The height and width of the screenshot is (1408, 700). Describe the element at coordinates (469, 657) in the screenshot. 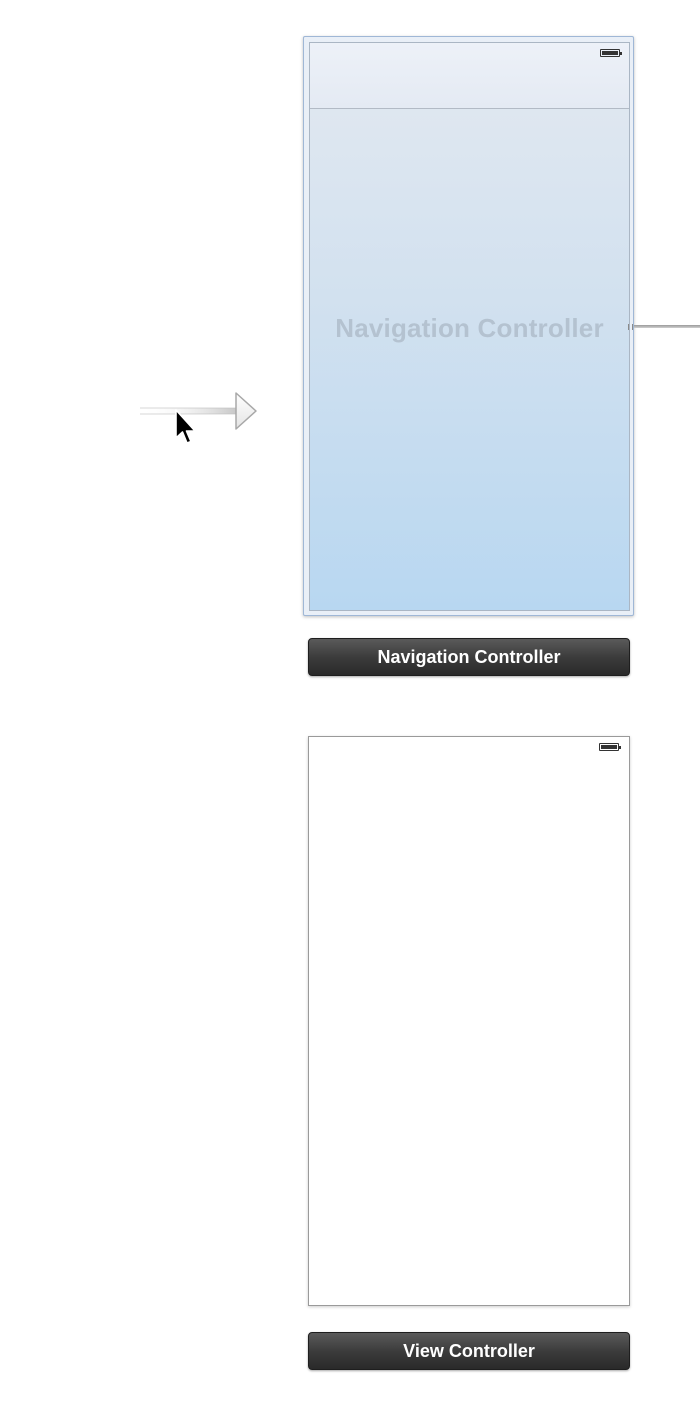

I see `navigation-controller-label: Navigation Controller` at that location.